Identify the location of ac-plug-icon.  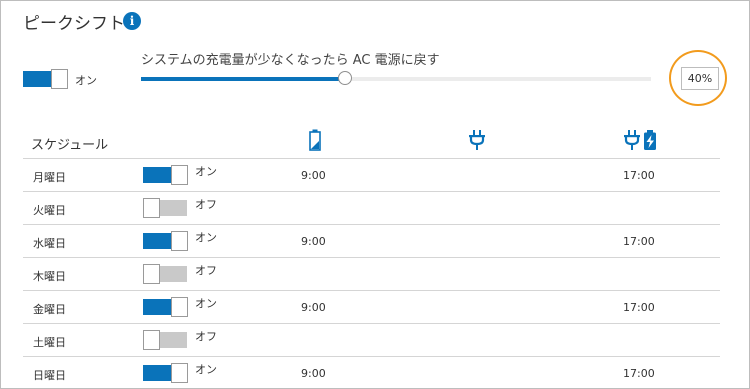
(477, 142).